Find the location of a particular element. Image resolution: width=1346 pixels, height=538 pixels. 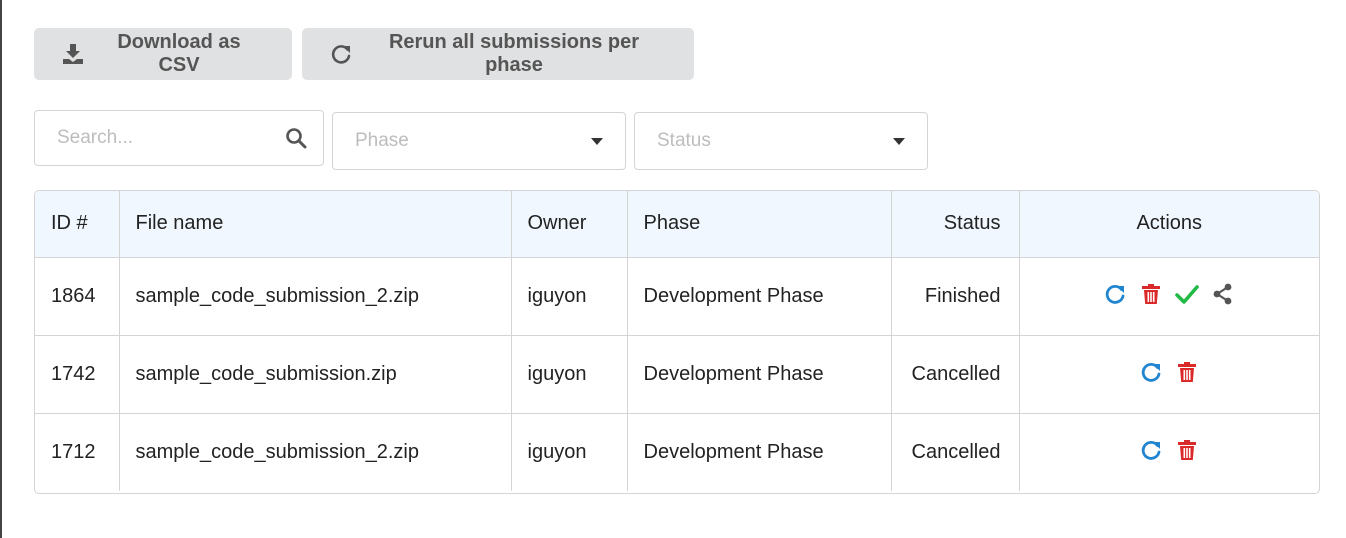

column-header-id: ID # is located at coordinates (77, 224).